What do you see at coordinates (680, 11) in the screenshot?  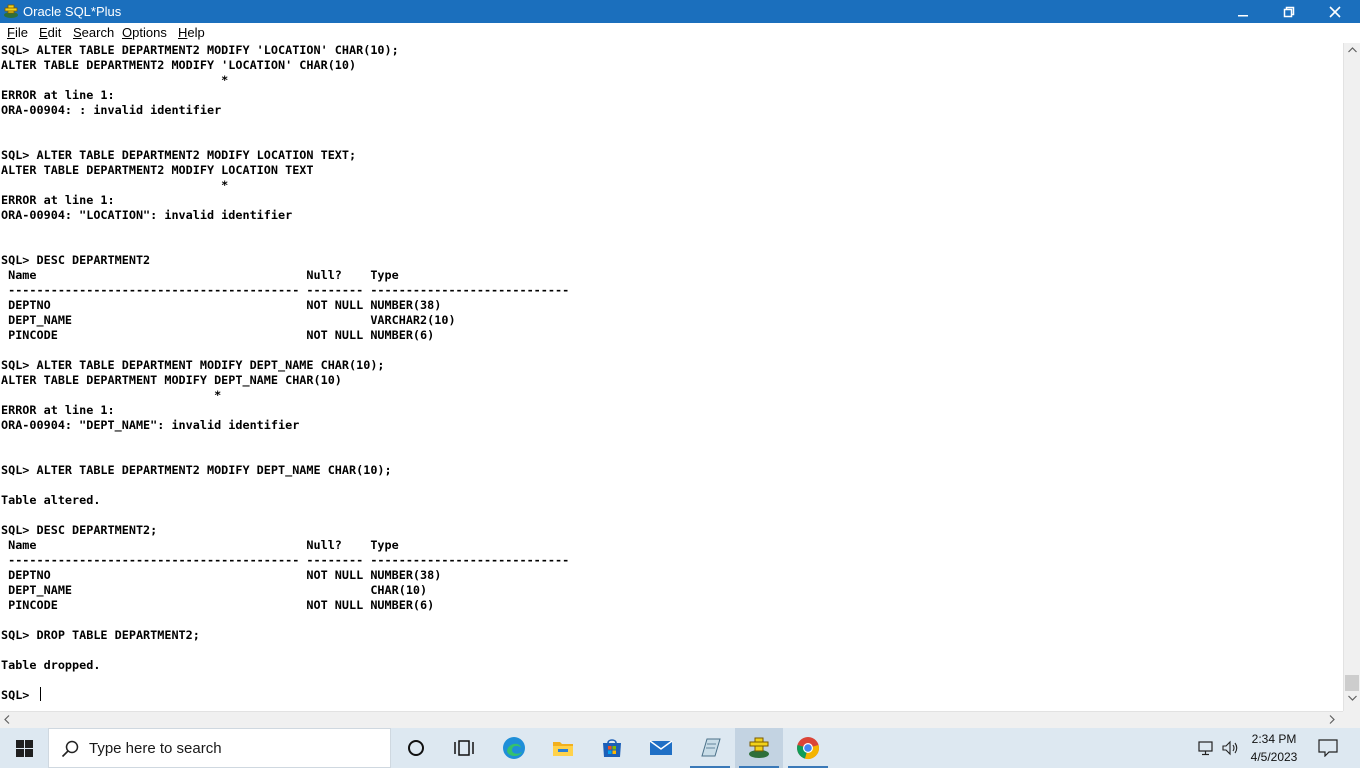 I see `title-bar: Oracle SQL*Plus` at bounding box center [680, 11].